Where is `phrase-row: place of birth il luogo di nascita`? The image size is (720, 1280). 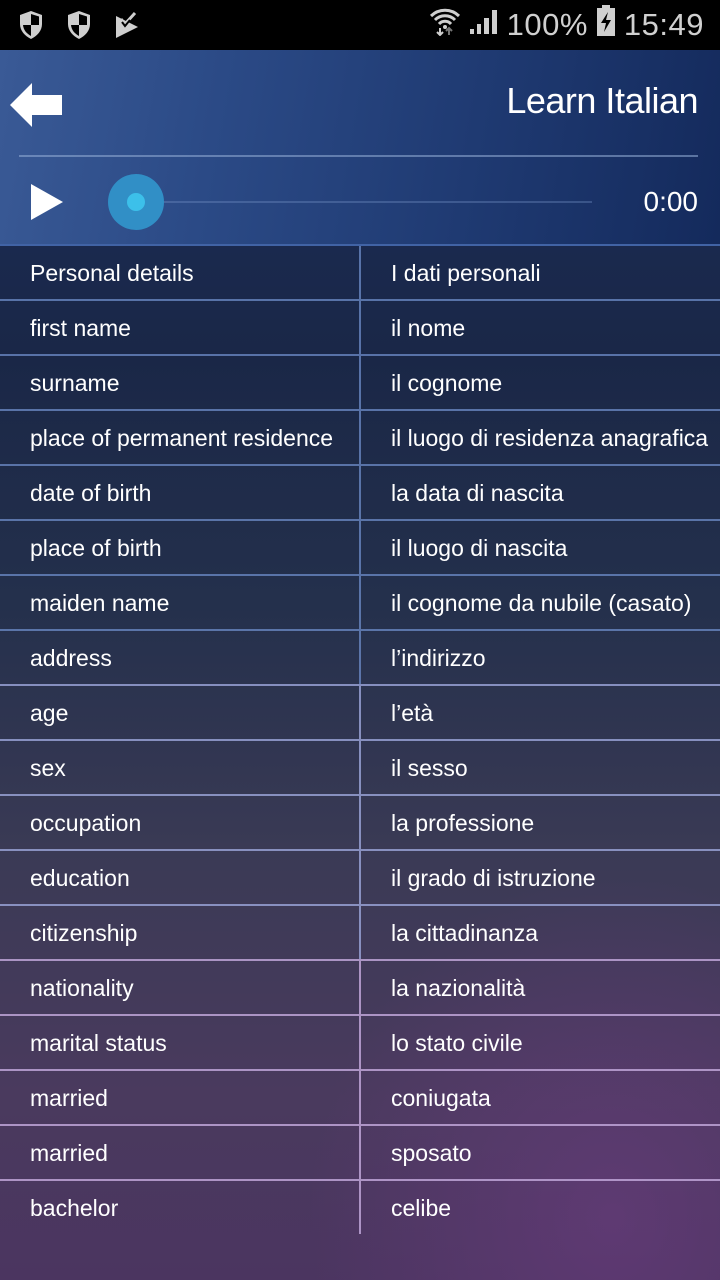 phrase-row: place of birth il luogo di nascita is located at coordinates (360, 546).